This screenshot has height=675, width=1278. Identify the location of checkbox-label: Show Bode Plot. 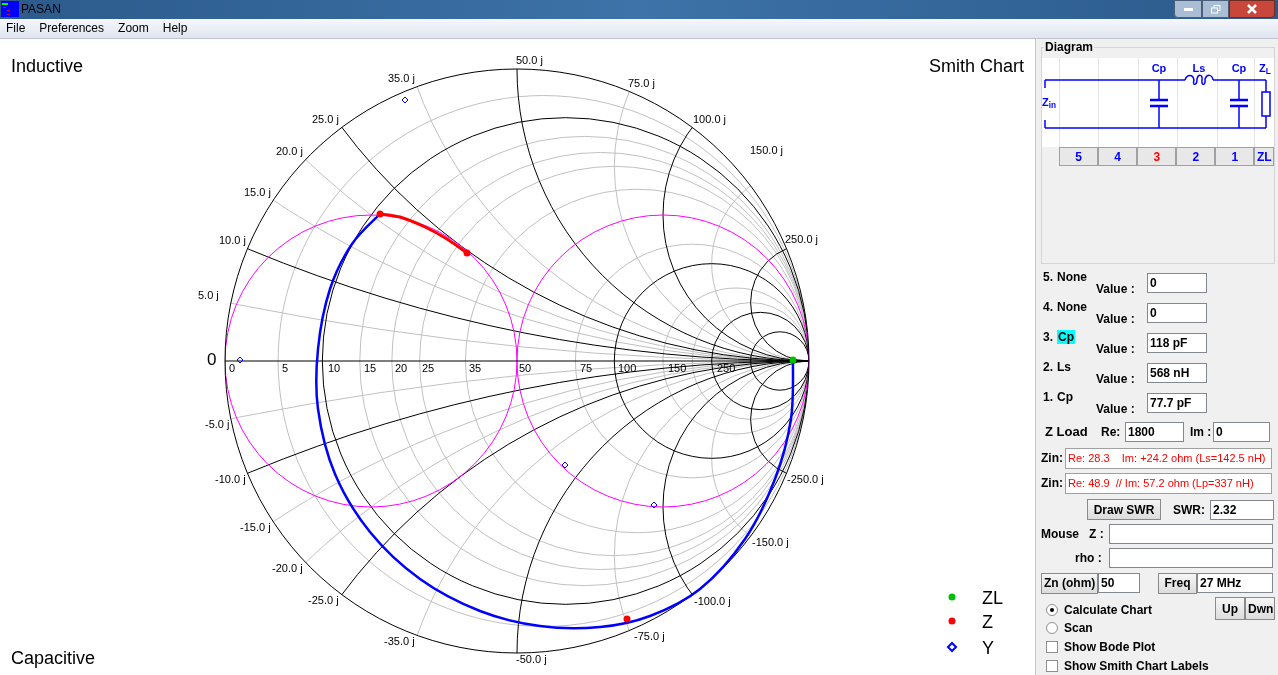
(1110, 647).